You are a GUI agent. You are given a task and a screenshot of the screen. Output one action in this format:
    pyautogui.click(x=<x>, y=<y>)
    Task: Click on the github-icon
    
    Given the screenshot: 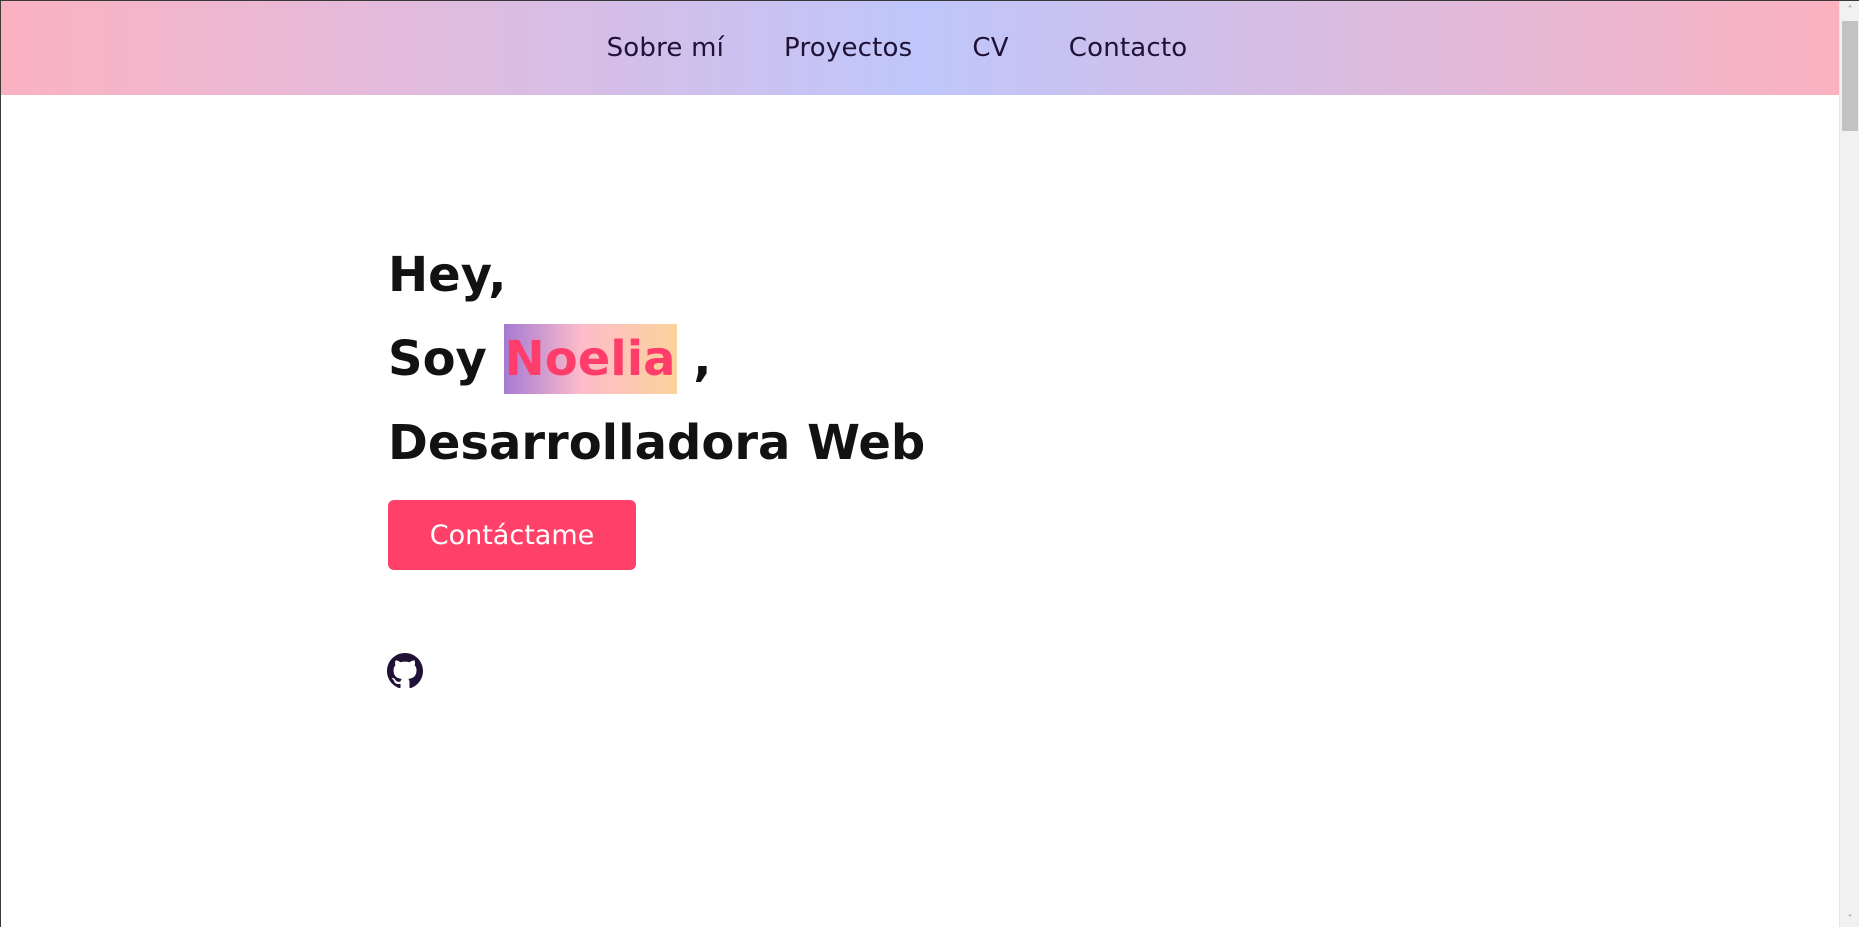 What is the action you would take?
    pyautogui.click(x=405, y=671)
    